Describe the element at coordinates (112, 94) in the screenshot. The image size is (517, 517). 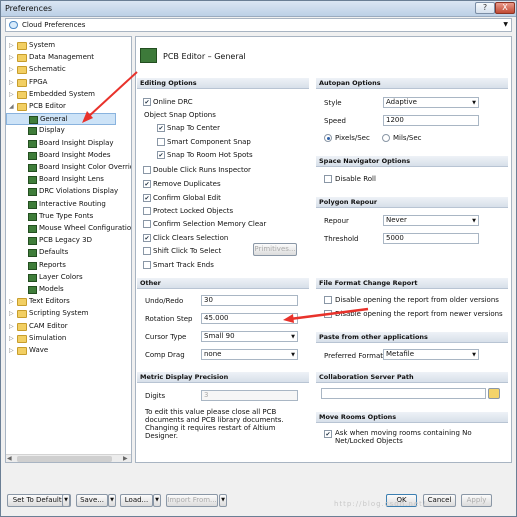
I see `arrow-to-general` at that location.